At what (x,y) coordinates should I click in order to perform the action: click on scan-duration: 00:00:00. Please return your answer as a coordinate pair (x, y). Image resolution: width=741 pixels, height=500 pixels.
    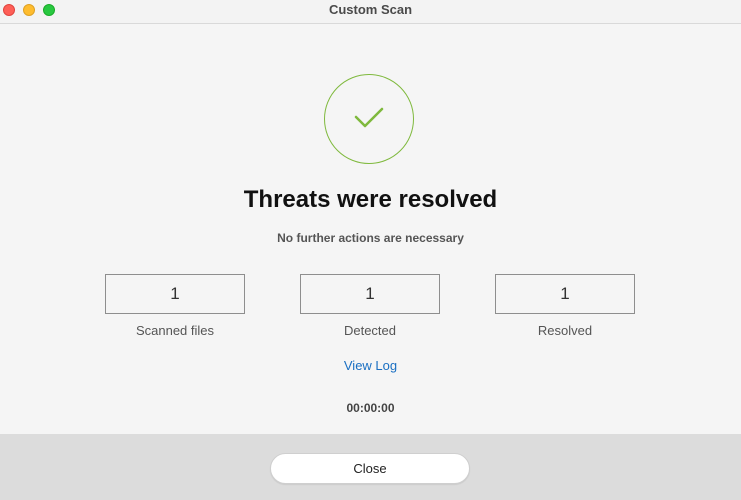
    Looking at the image, I should click on (370, 408).